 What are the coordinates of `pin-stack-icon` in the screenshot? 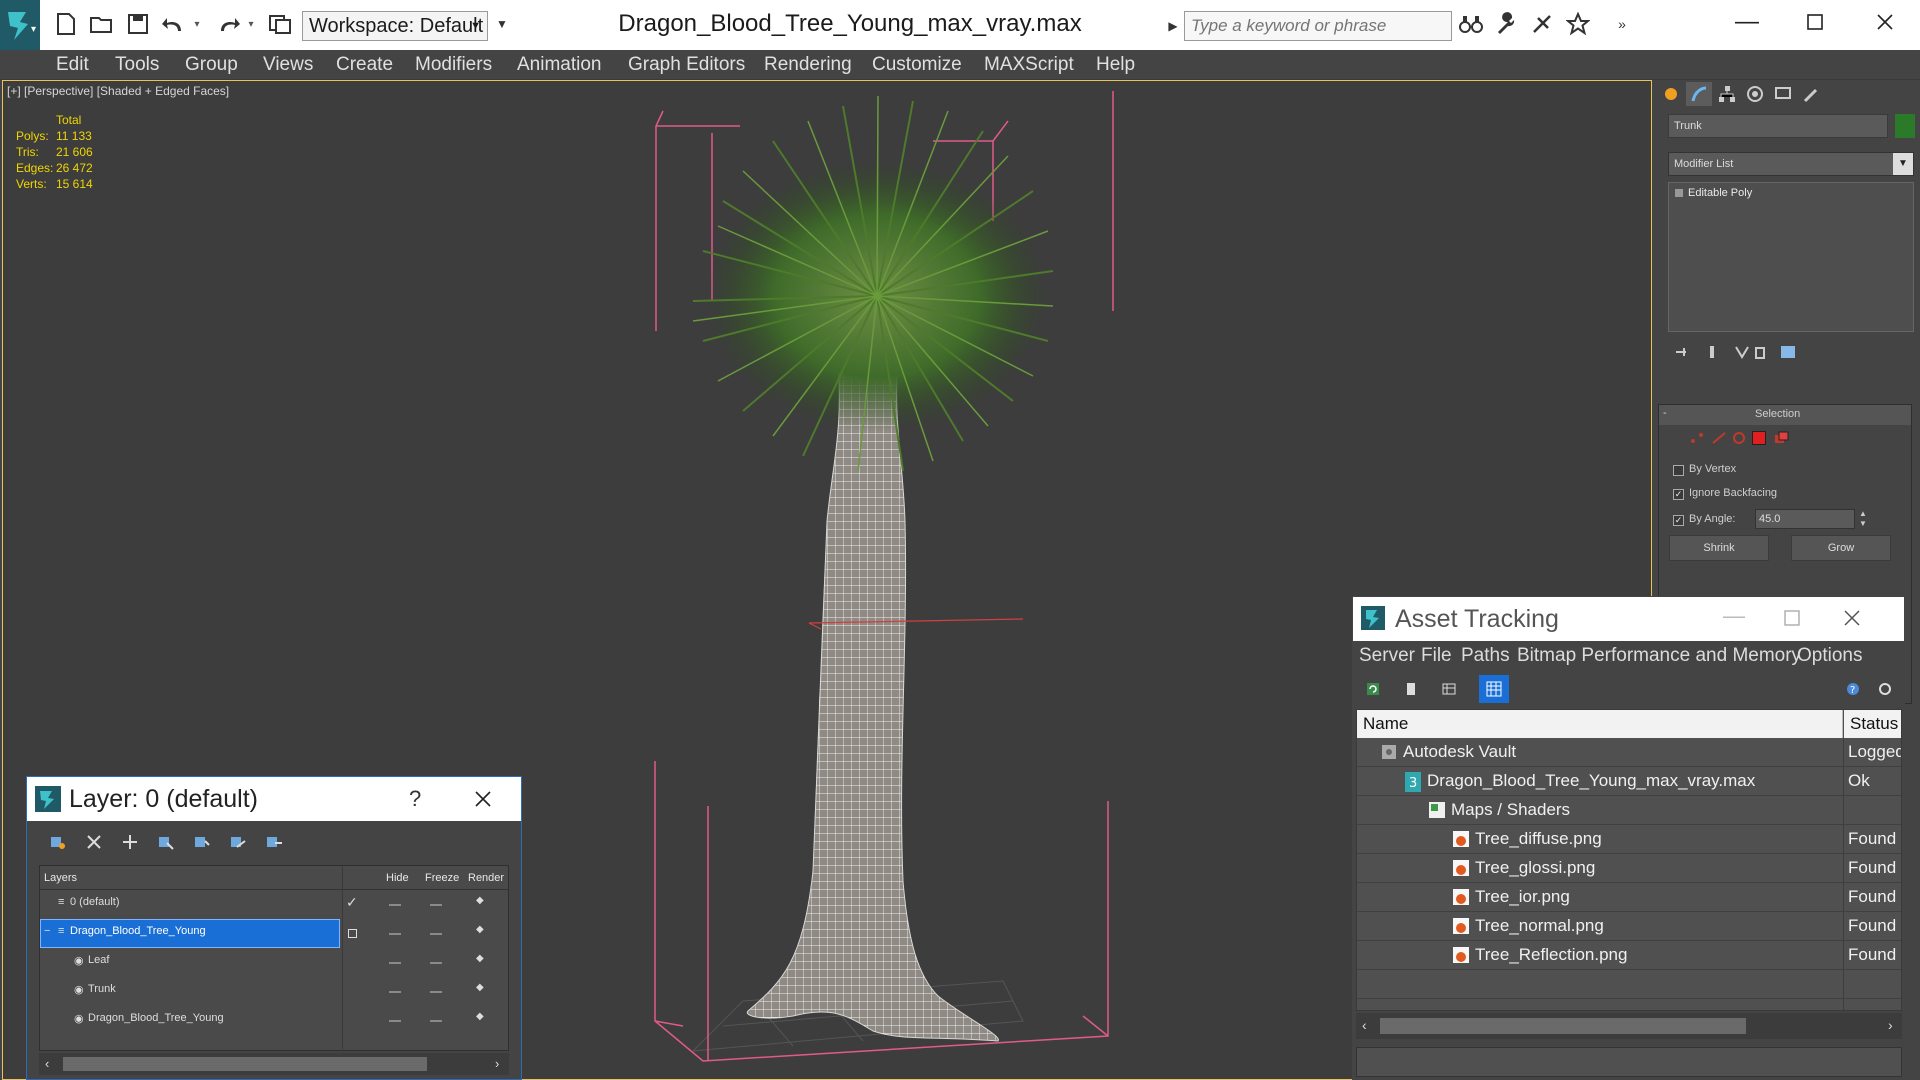 It's located at (1682, 352).